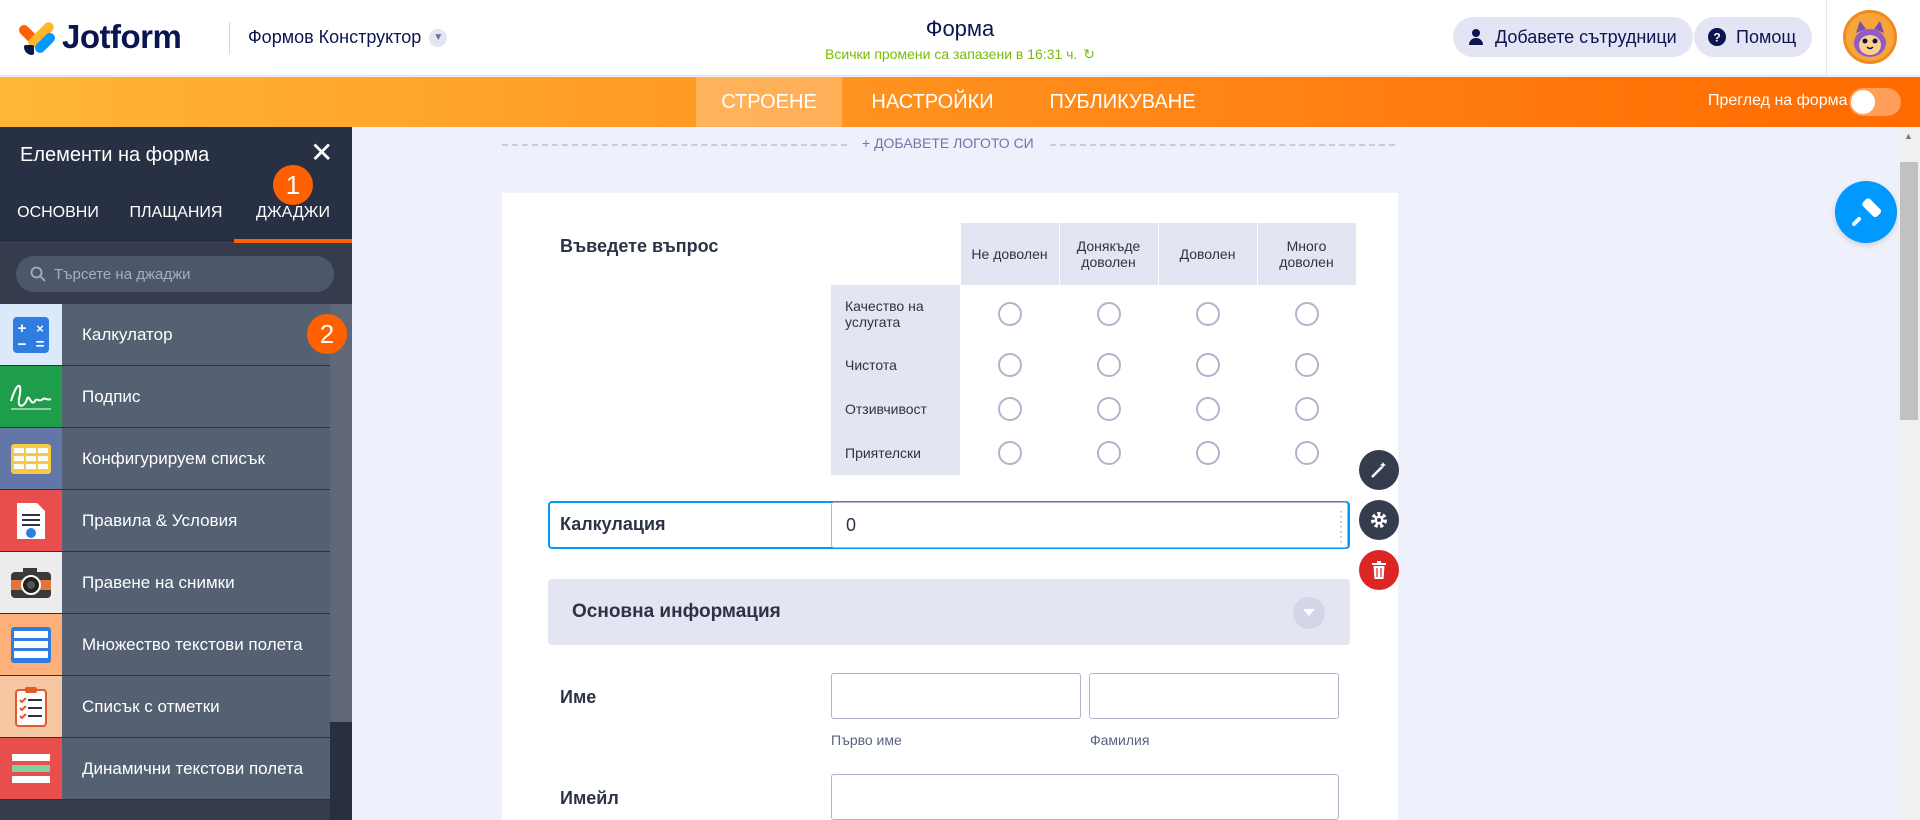  Describe the element at coordinates (1307, 254) in the screenshot. I see `matrix-column-header: Много доволен` at that location.